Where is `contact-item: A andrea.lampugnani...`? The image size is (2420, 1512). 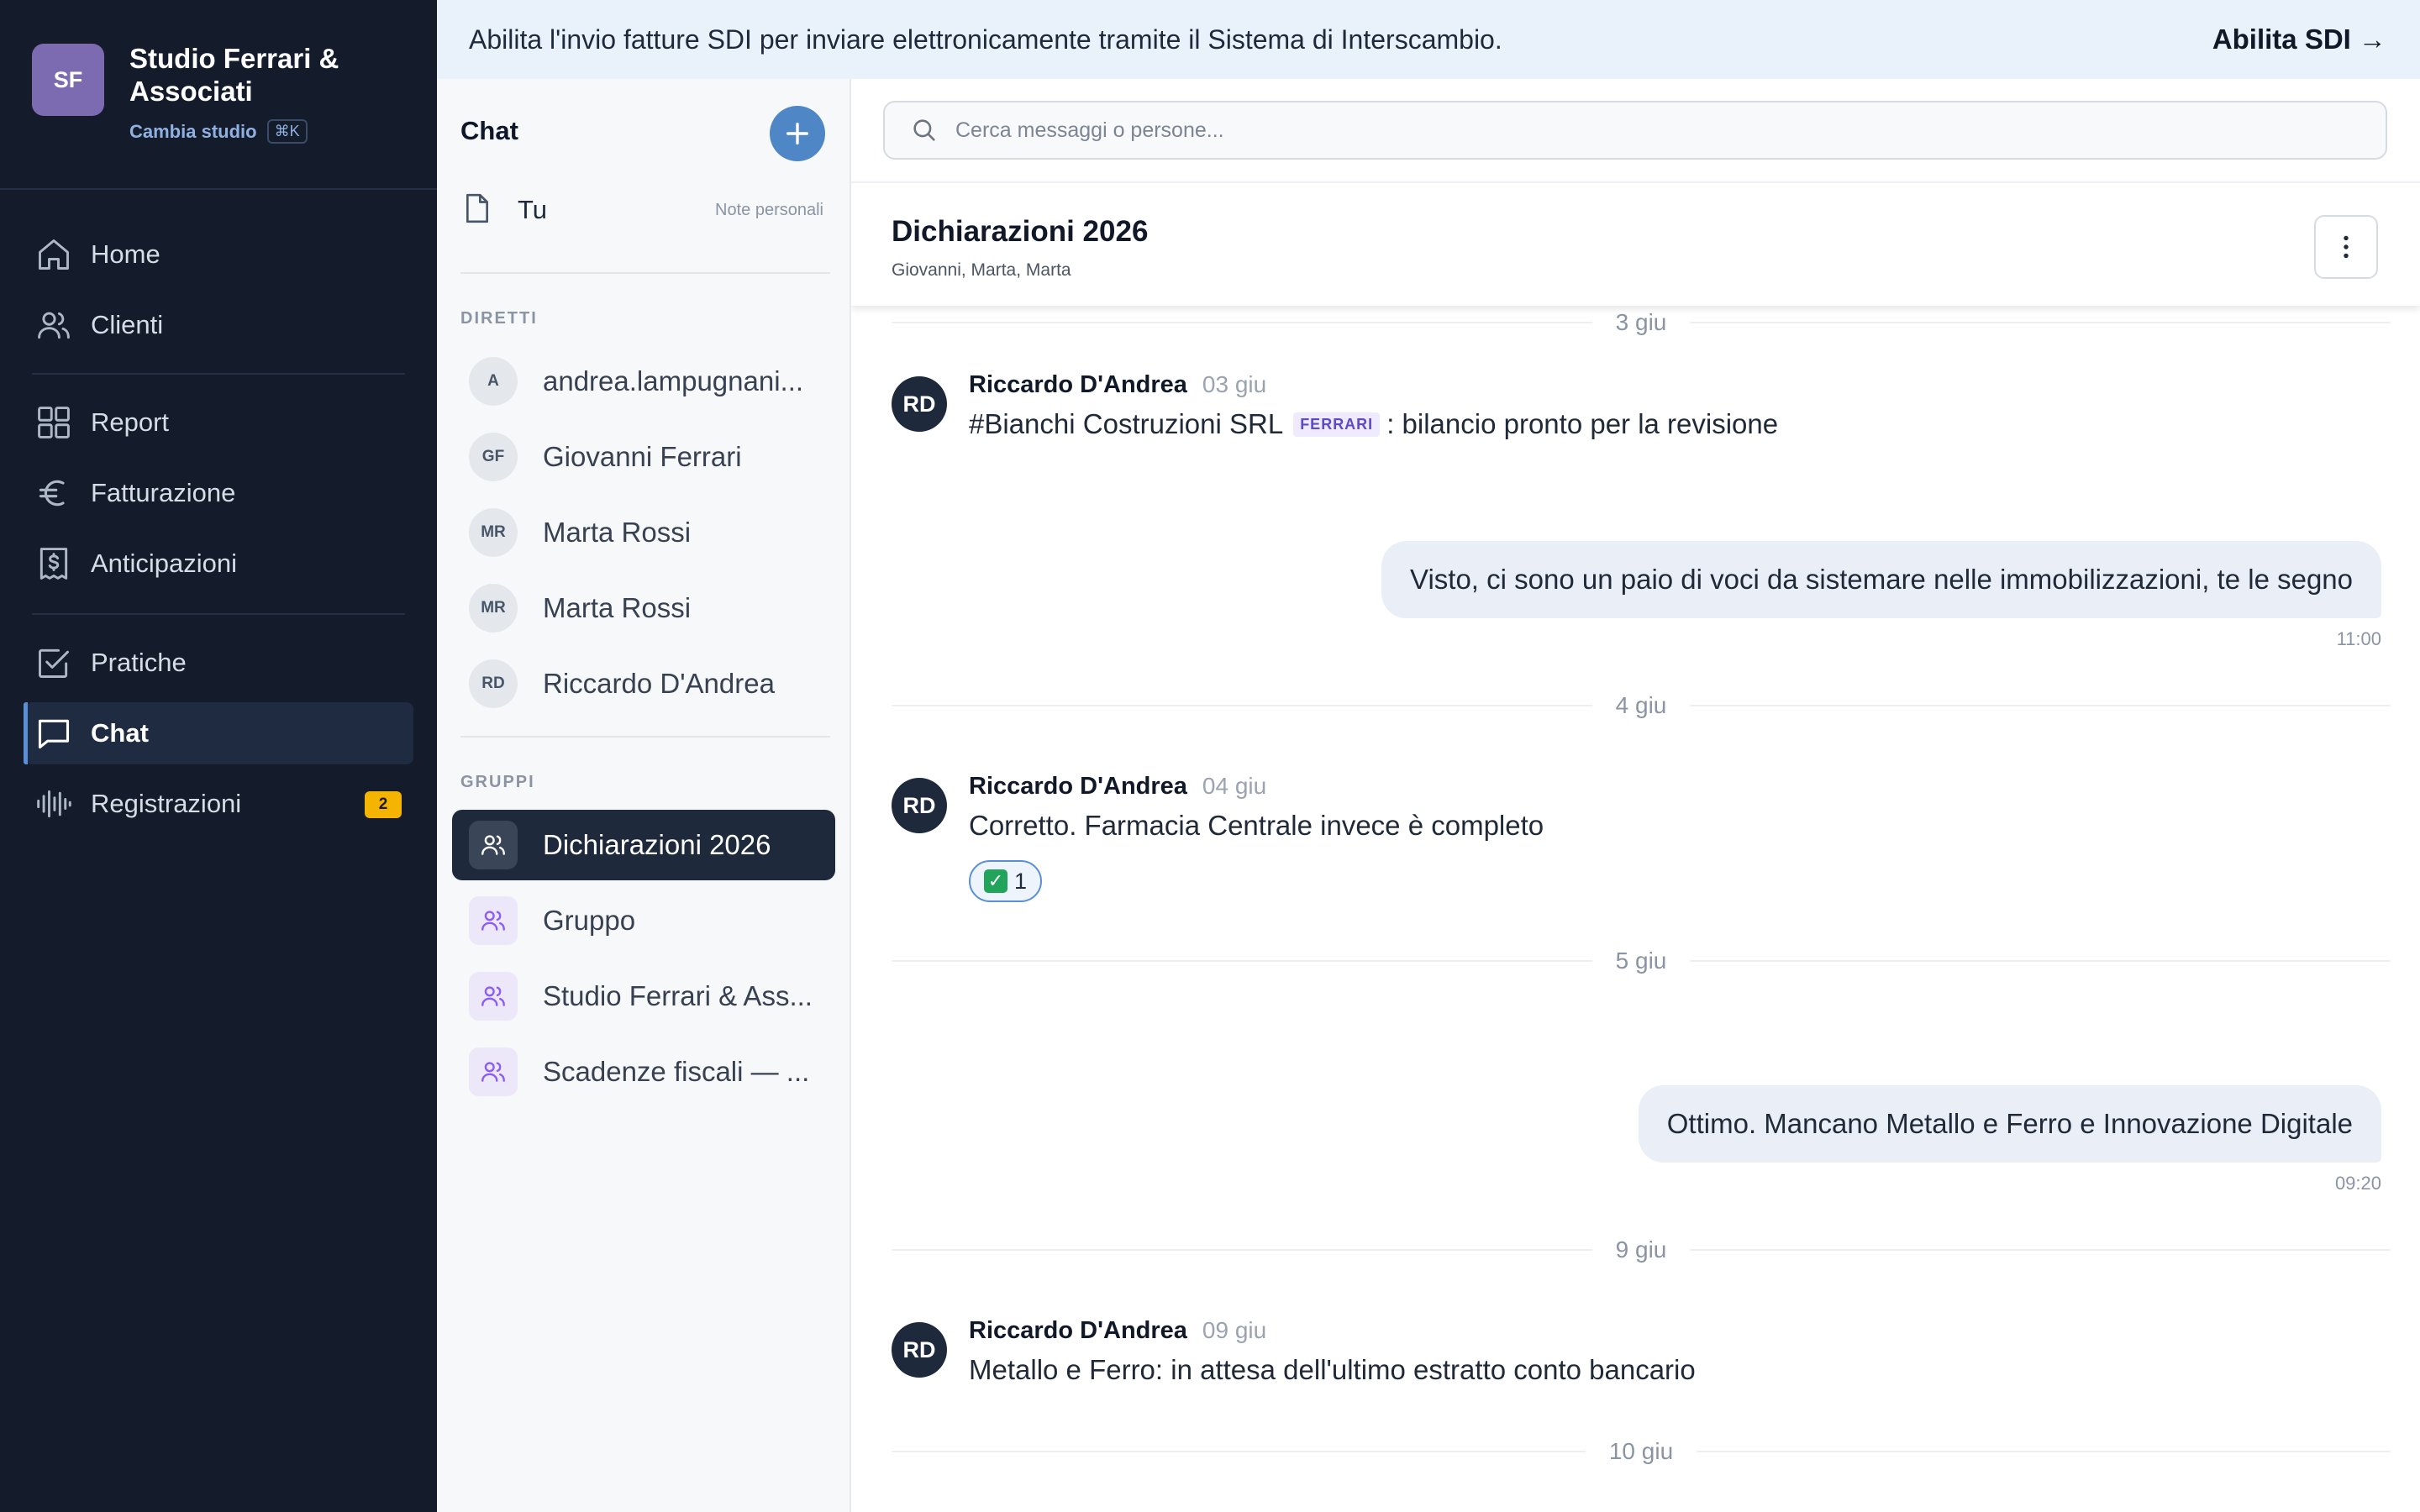 contact-item: A andrea.lampugnani... is located at coordinates (643, 381).